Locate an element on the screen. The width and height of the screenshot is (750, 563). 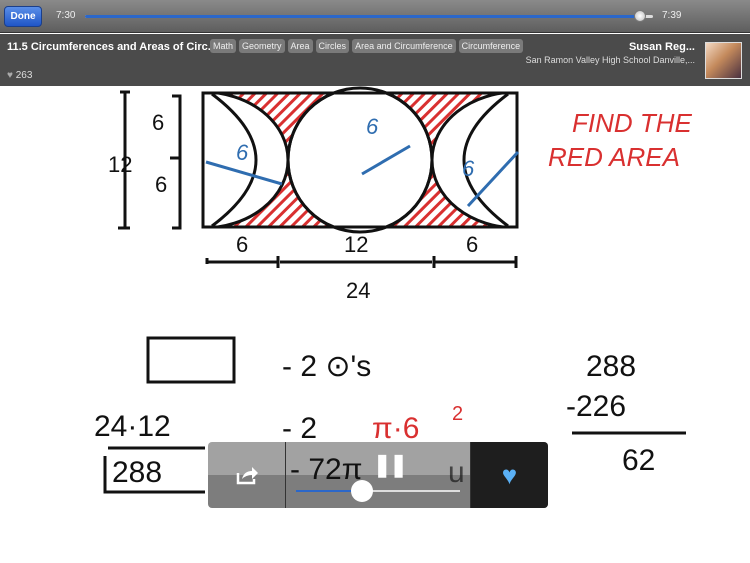
pause-icon: ❚❚ is located at coordinates (390, 464).